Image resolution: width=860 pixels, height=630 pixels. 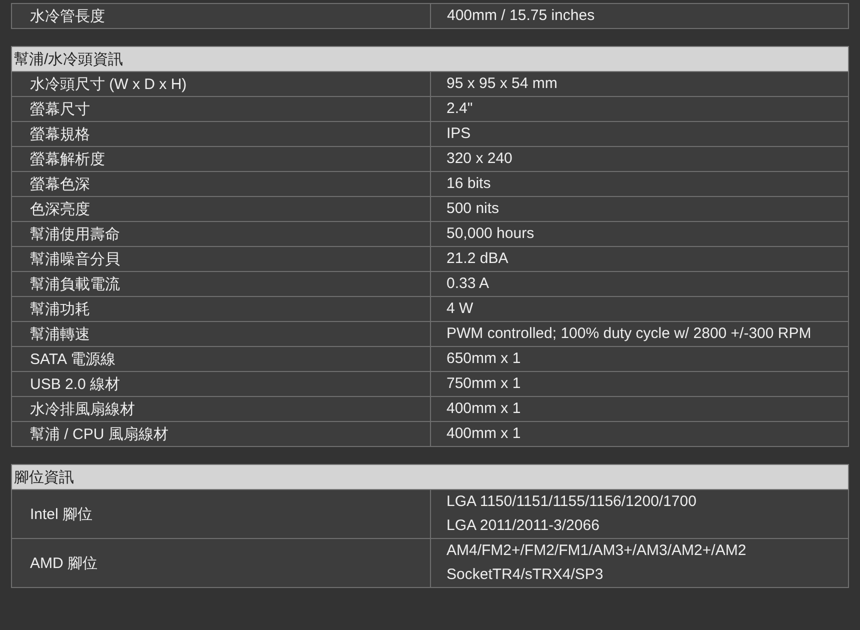 I want to click on spec-value: LGA 2011/2011-3/2066, so click(x=523, y=526).